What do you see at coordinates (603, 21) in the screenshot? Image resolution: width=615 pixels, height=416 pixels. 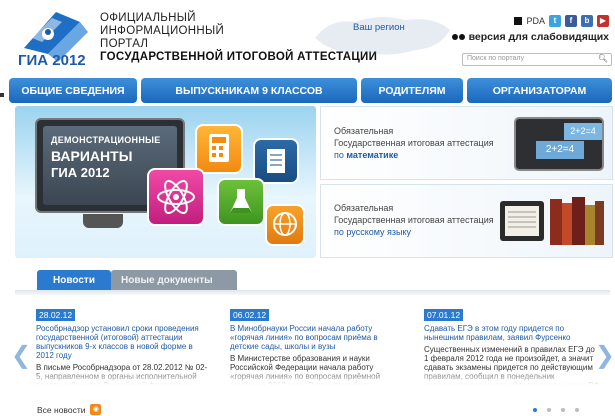 I see `youtube-icon: ▶` at bounding box center [603, 21].